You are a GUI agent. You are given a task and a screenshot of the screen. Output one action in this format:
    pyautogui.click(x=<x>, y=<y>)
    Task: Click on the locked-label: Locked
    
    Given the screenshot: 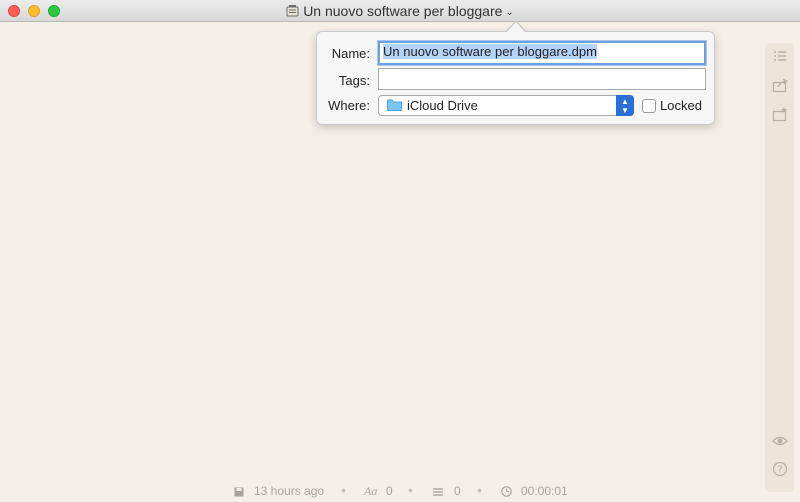 What is the action you would take?
    pyautogui.click(x=681, y=105)
    